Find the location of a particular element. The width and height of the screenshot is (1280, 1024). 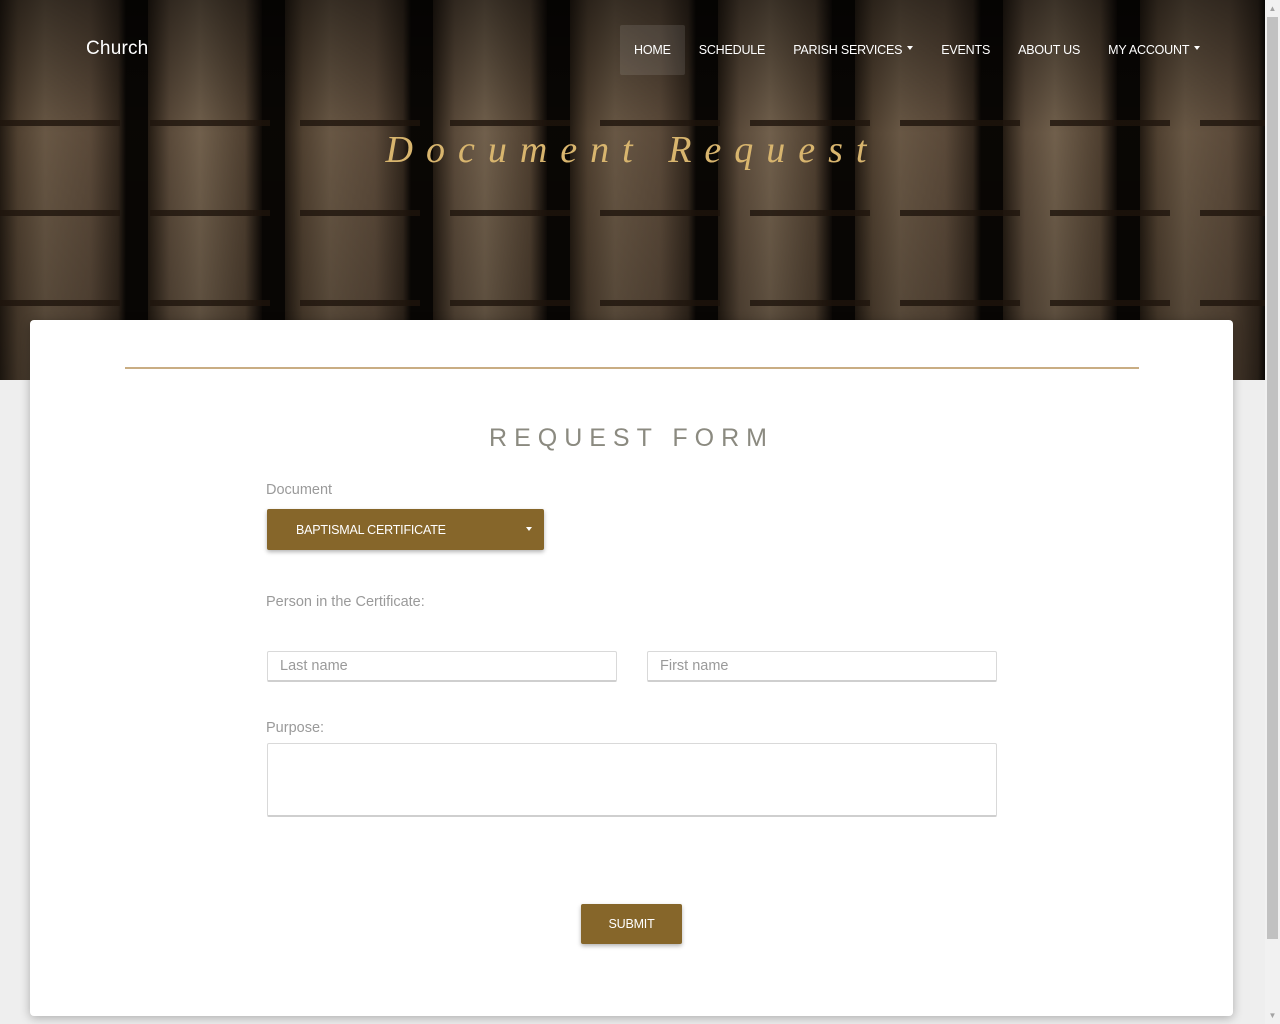

divider is located at coordinates (632, 368).